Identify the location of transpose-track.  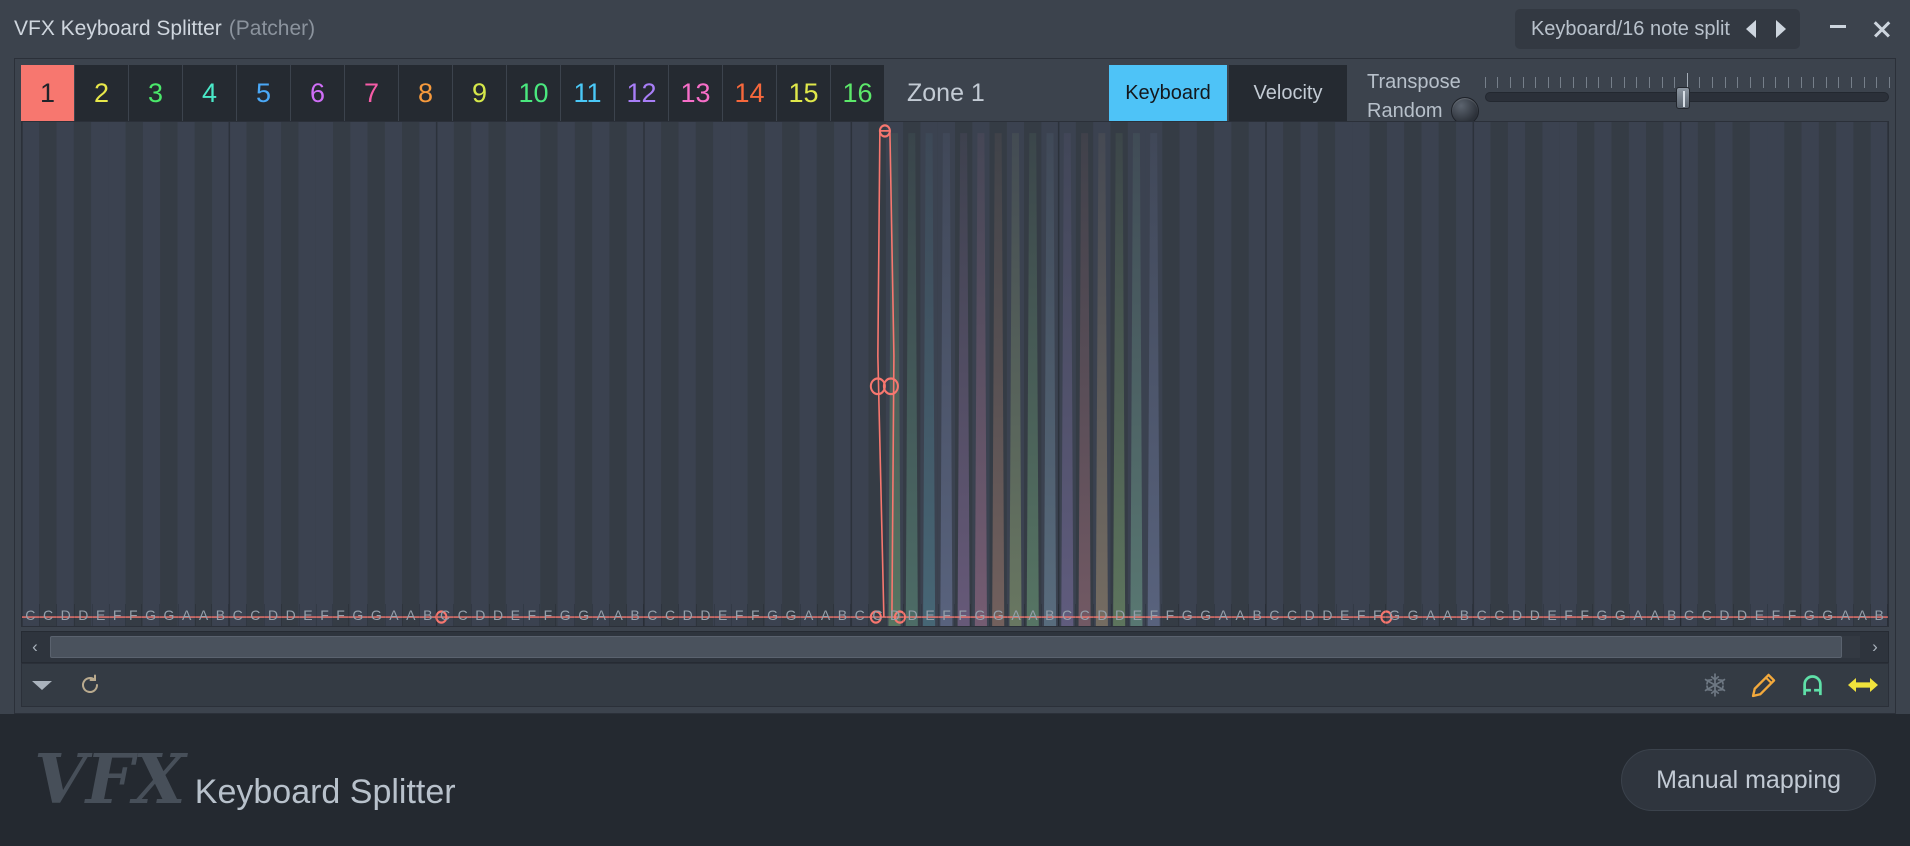
(1686, 98).